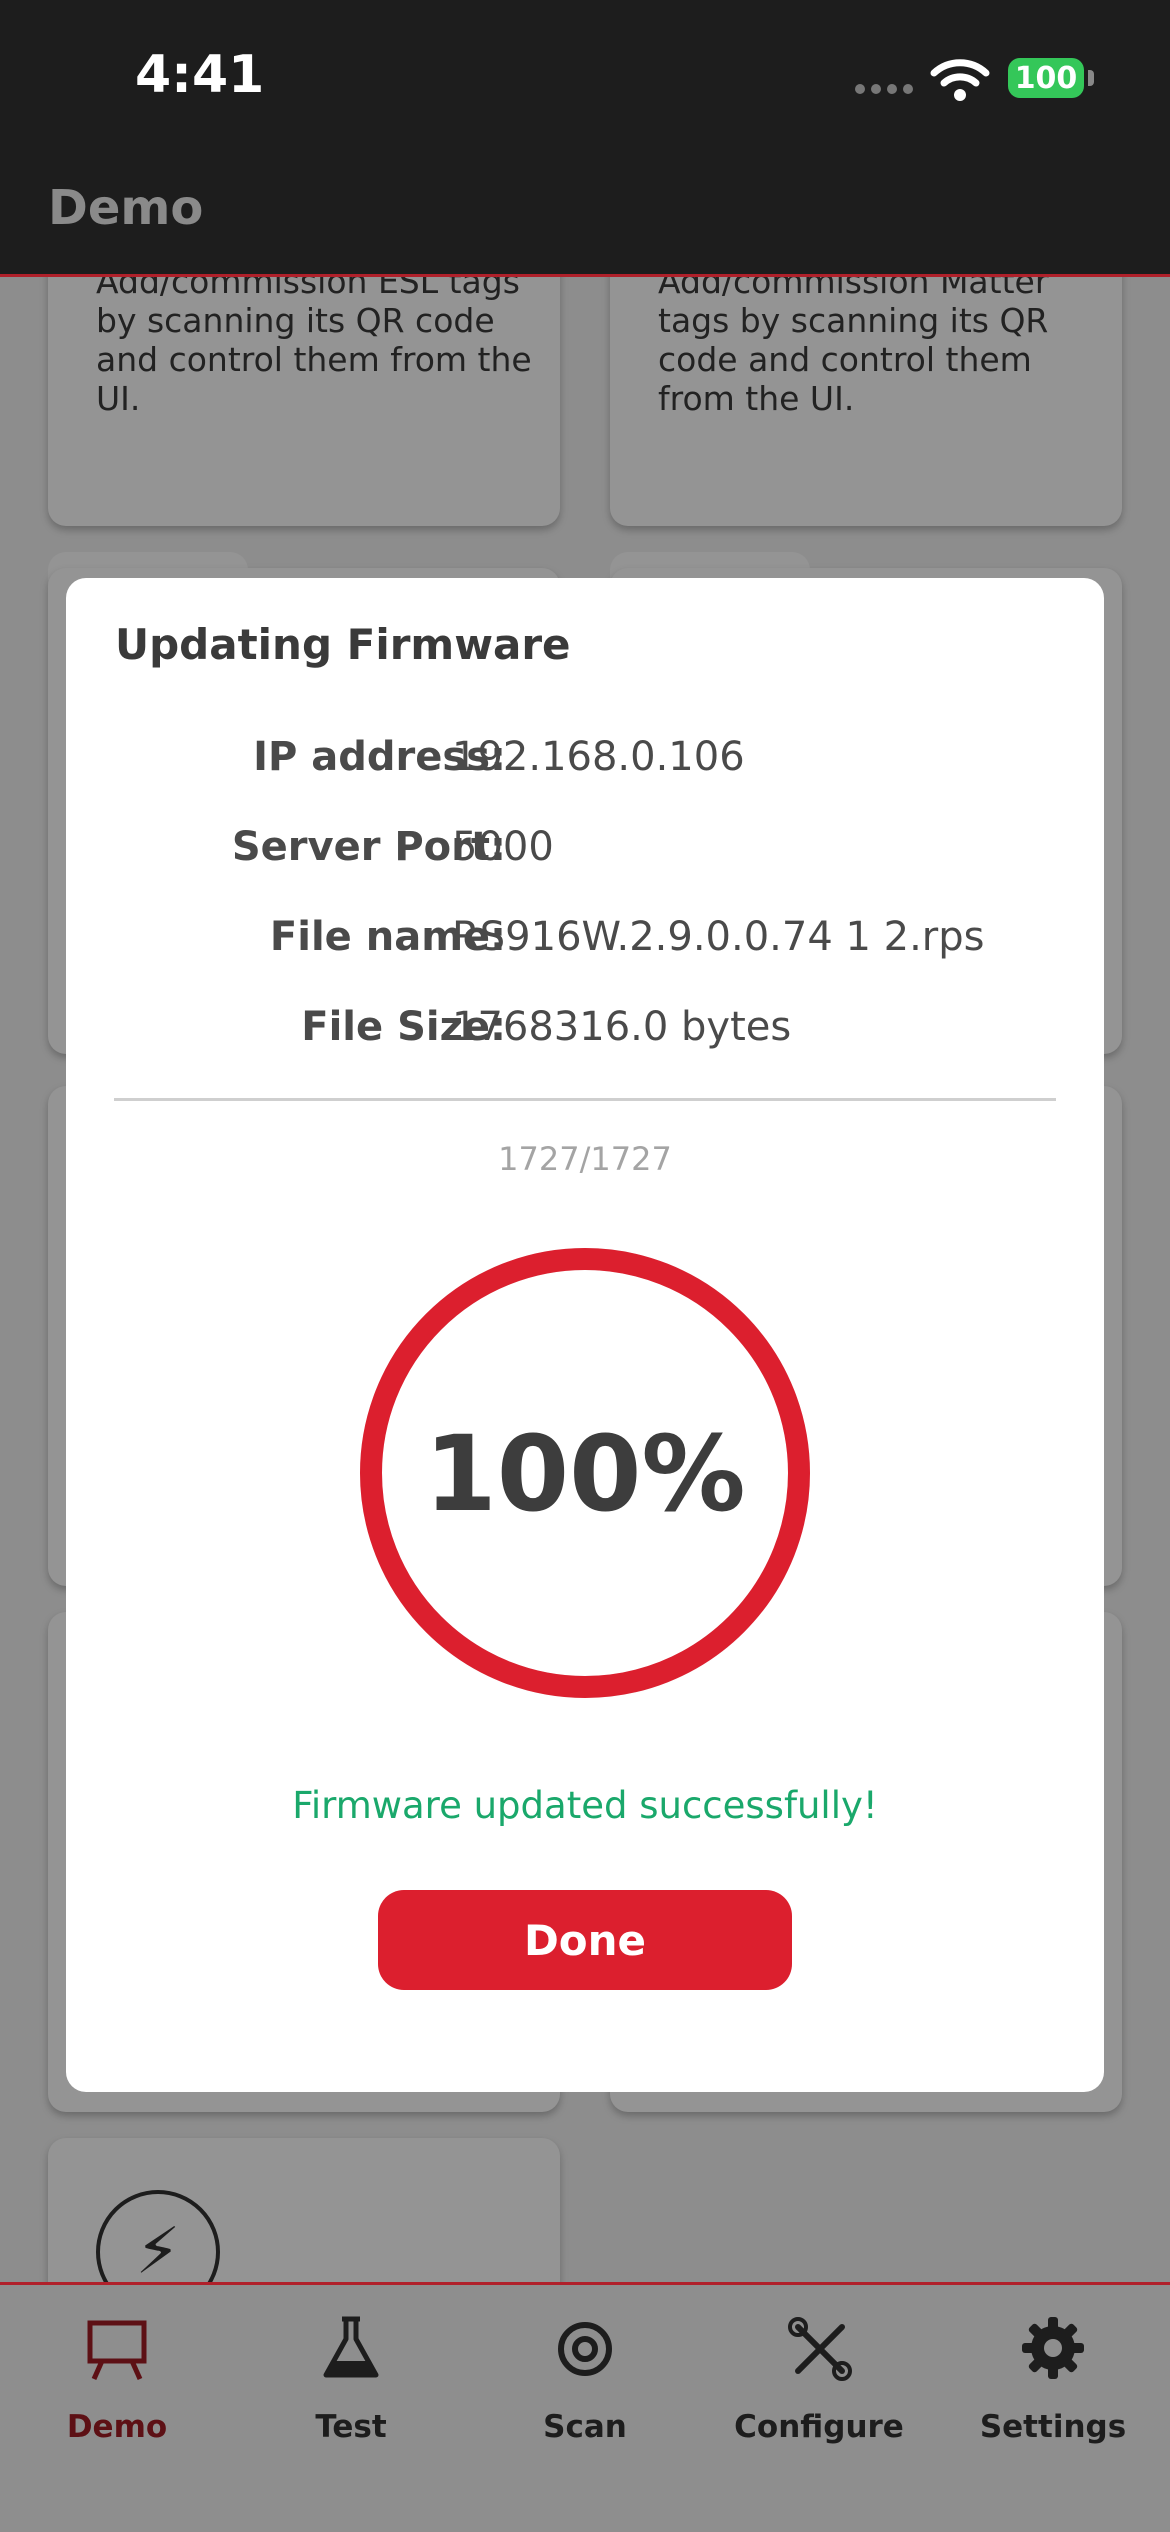  What do you see at coordinates (598, 757) in the screenshot?
I see `info-value: 192.168.0.106` at bounding box center [598, 757].